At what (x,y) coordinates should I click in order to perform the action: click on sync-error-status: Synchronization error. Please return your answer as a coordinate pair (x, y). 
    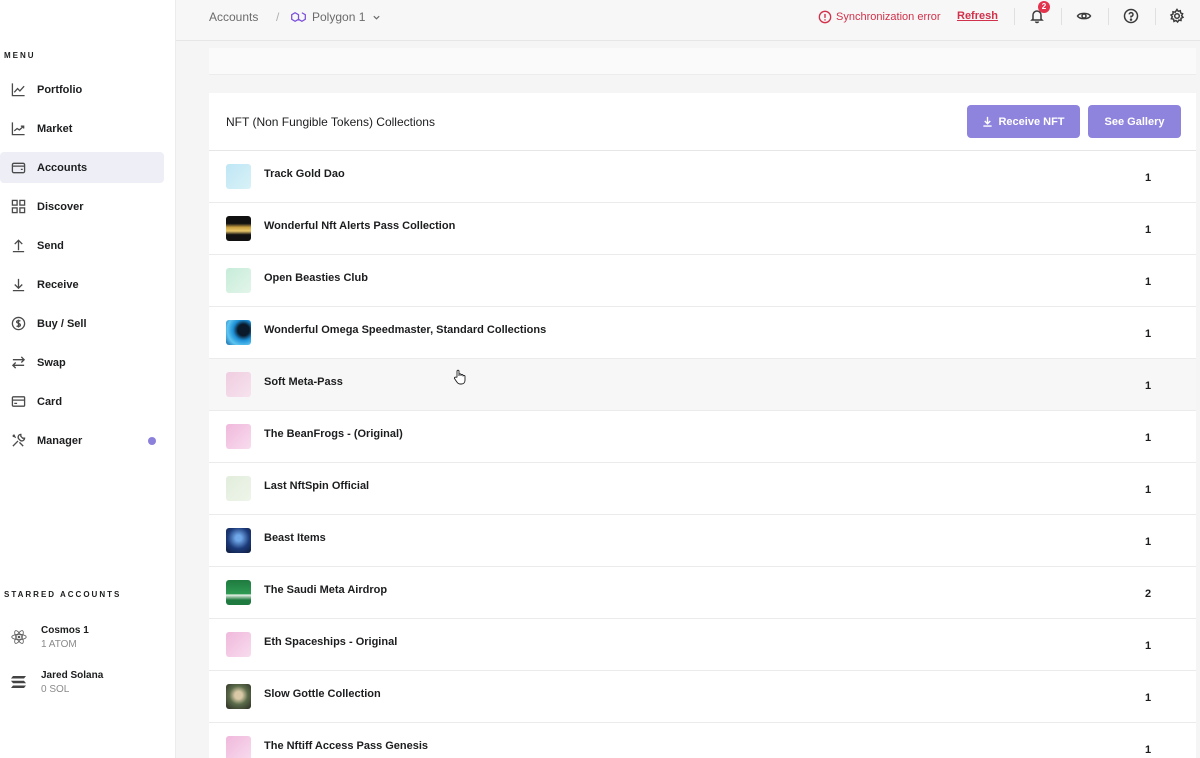
    Looking at the image, I should click on (879, 17).